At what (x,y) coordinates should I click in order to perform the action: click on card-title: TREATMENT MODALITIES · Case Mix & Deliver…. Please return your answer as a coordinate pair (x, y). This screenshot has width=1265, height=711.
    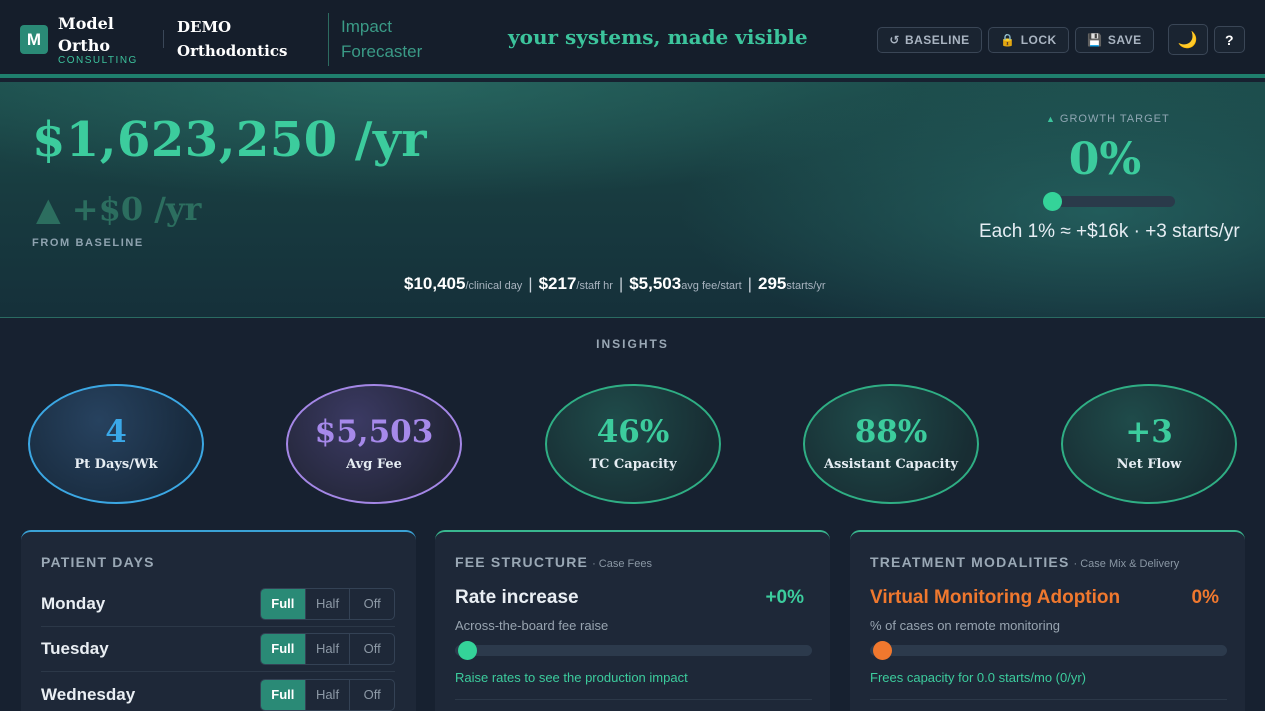
    Looking at the image, I should click on (1025, 562).